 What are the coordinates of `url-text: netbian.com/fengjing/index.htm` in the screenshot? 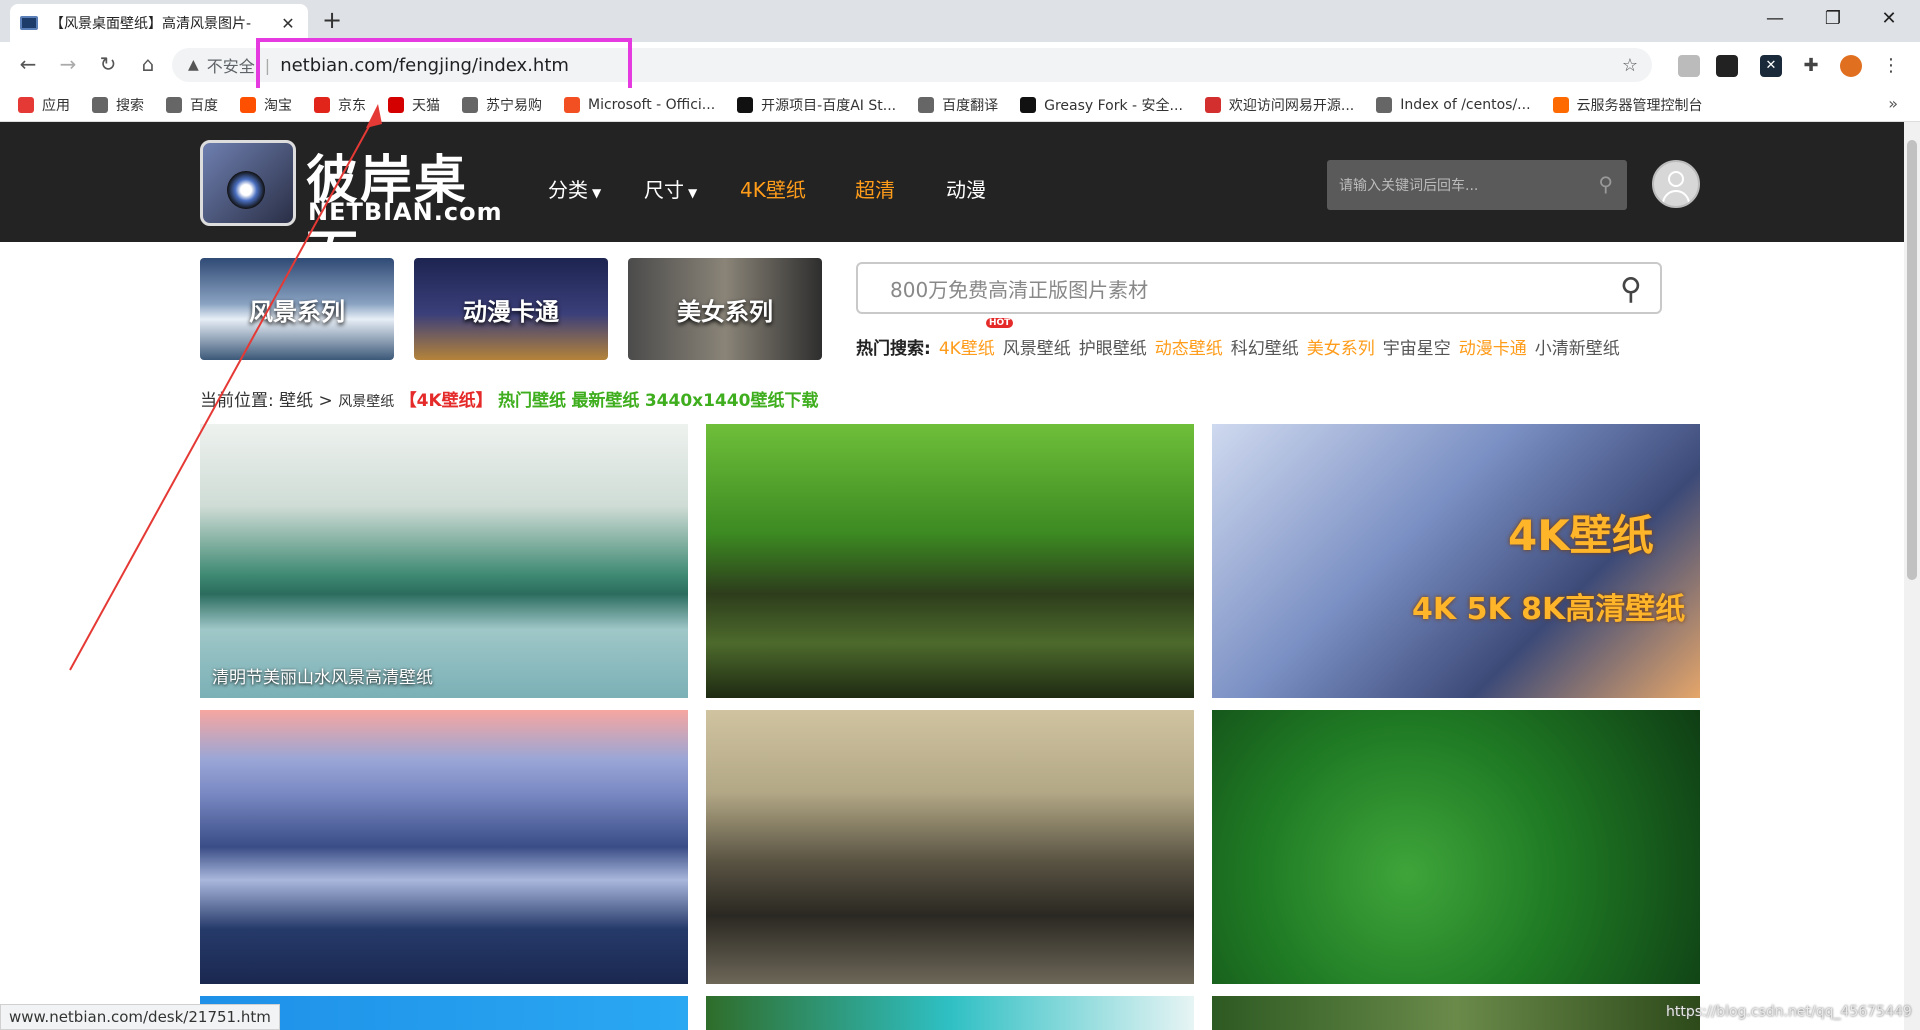 It's located at (424, 65).